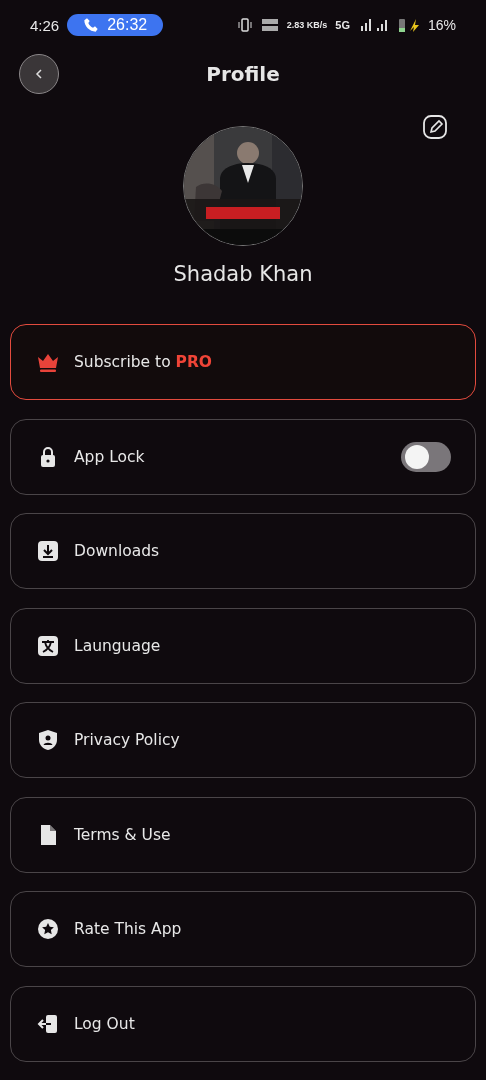 Image resolution: width=486 pixels, height=1080 pixels. I want to click on menu-label: Privacy Policy, so click(127, 740).